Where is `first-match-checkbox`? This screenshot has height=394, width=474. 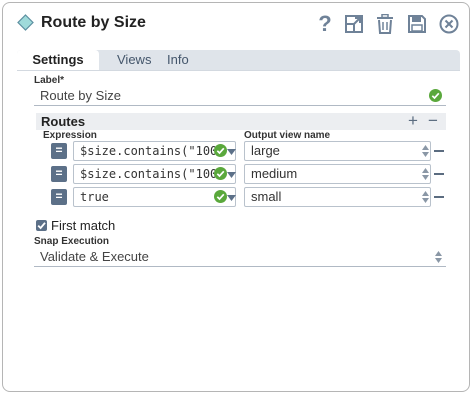
first-match-checkbox is located at coordinates (41, 225).